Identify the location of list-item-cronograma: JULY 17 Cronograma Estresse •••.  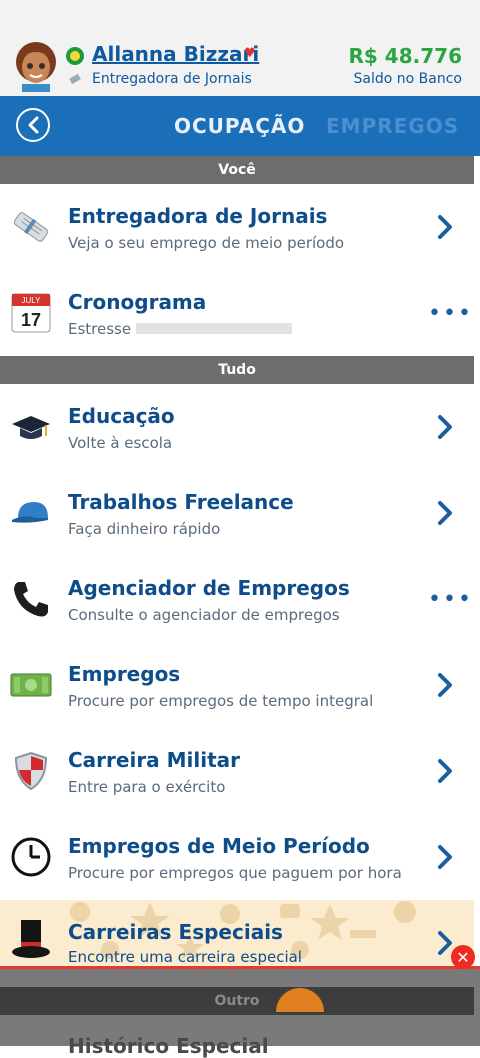
(237, 313).